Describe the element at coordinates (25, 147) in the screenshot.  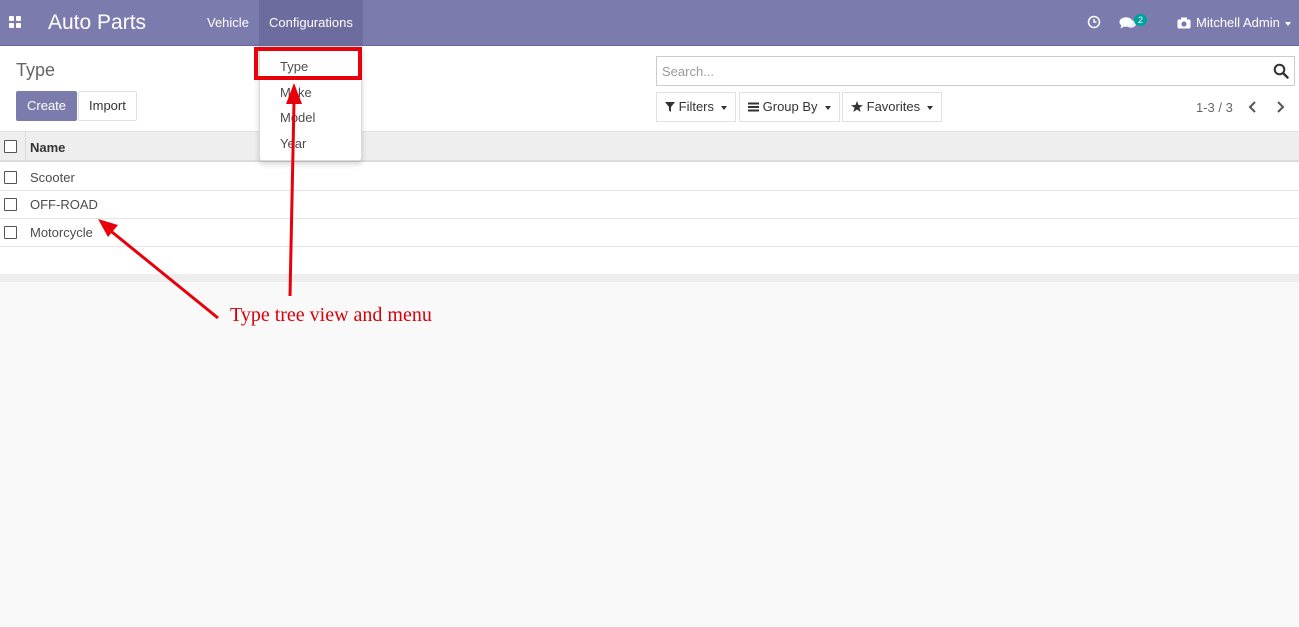
I see `column-divider` at that location.